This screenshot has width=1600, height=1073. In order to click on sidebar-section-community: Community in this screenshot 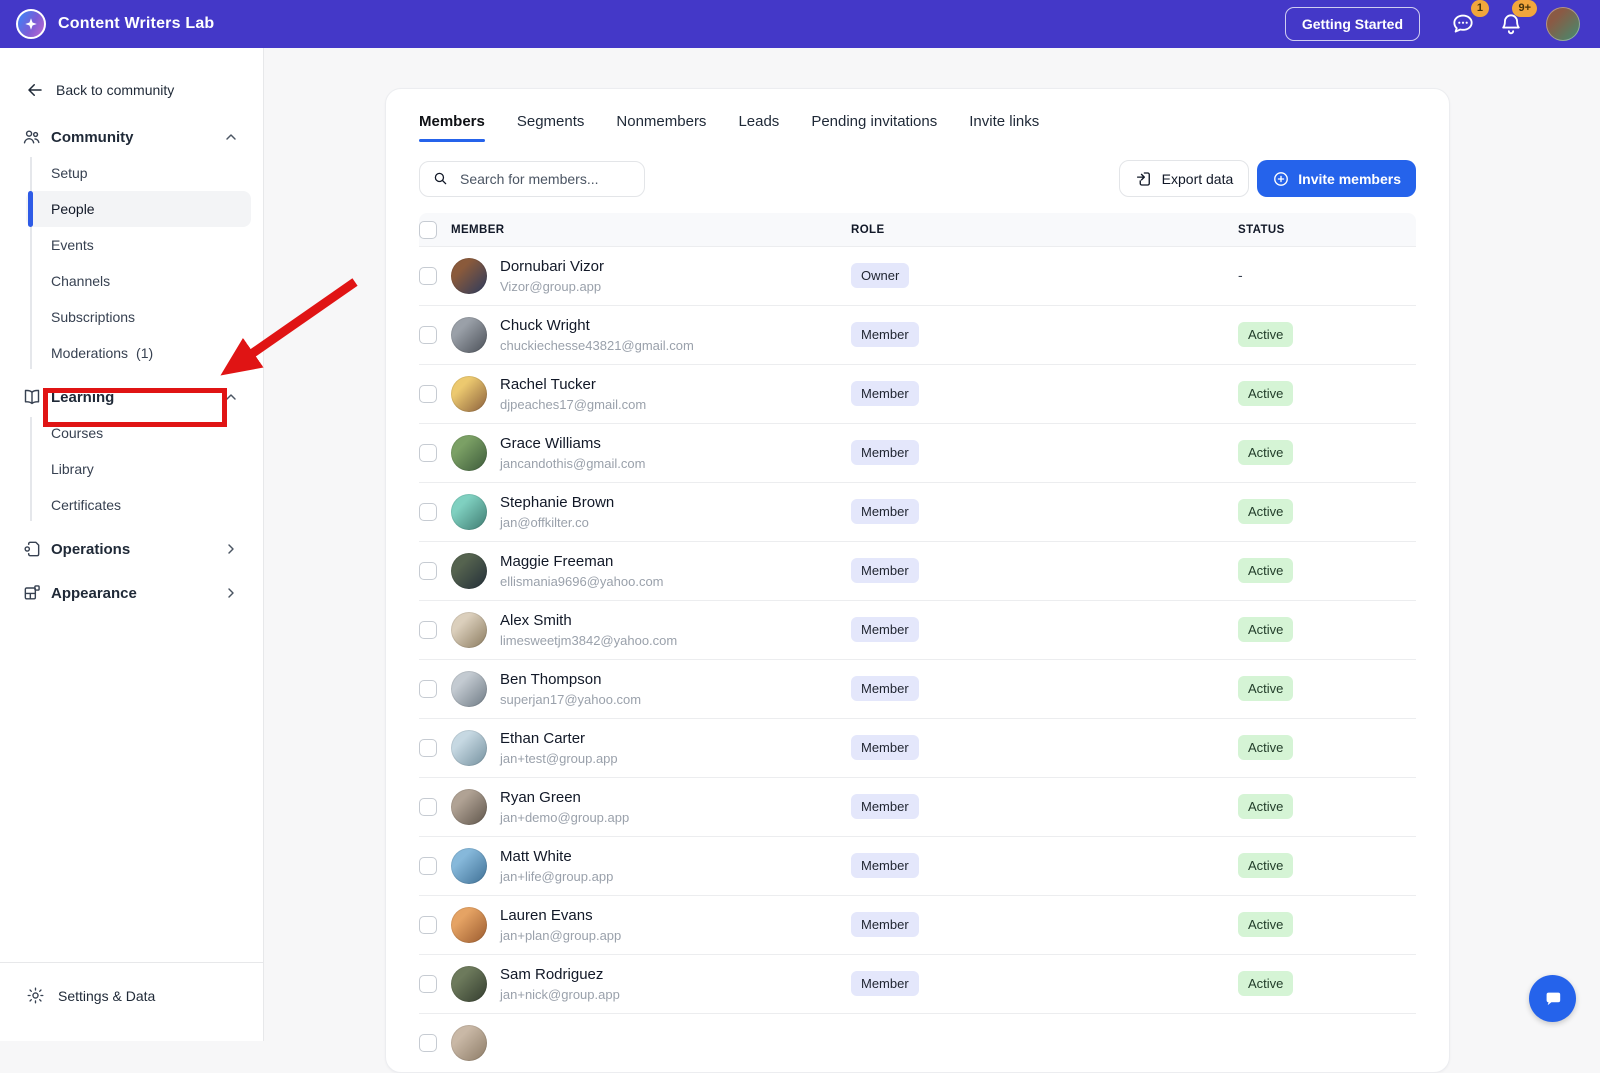, I will do `click(131, 137)`.